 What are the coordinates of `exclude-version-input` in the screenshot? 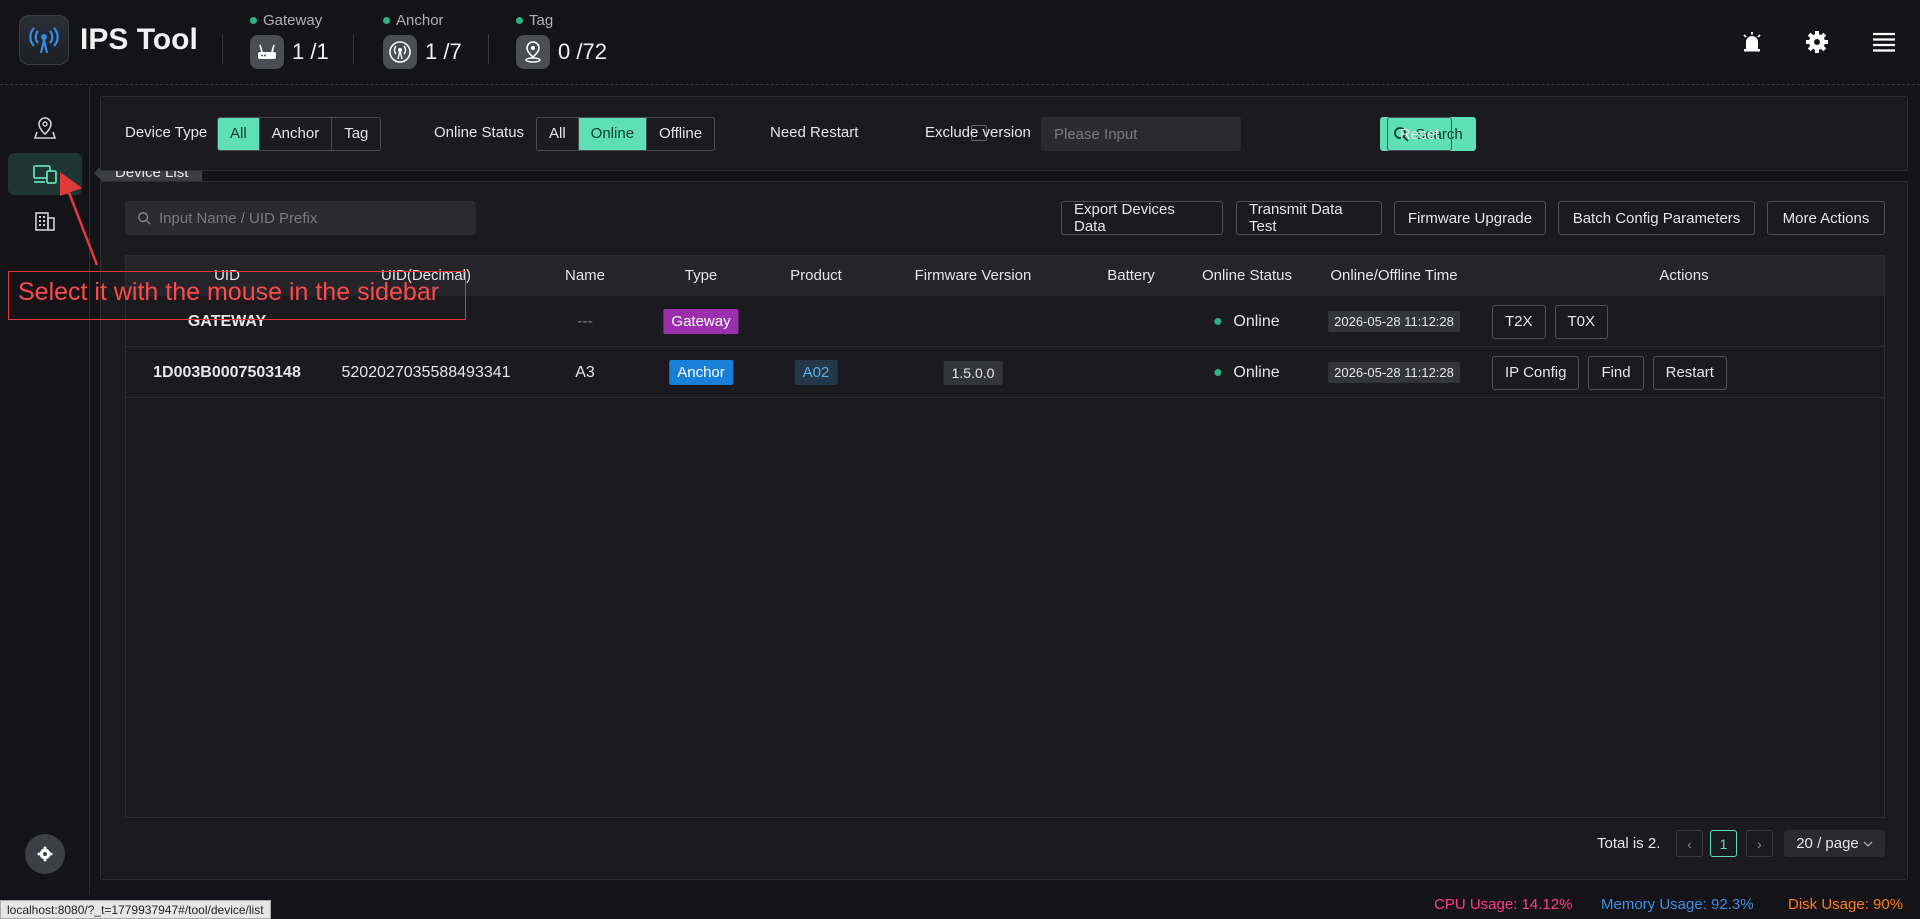 It's located at (1141, 134).